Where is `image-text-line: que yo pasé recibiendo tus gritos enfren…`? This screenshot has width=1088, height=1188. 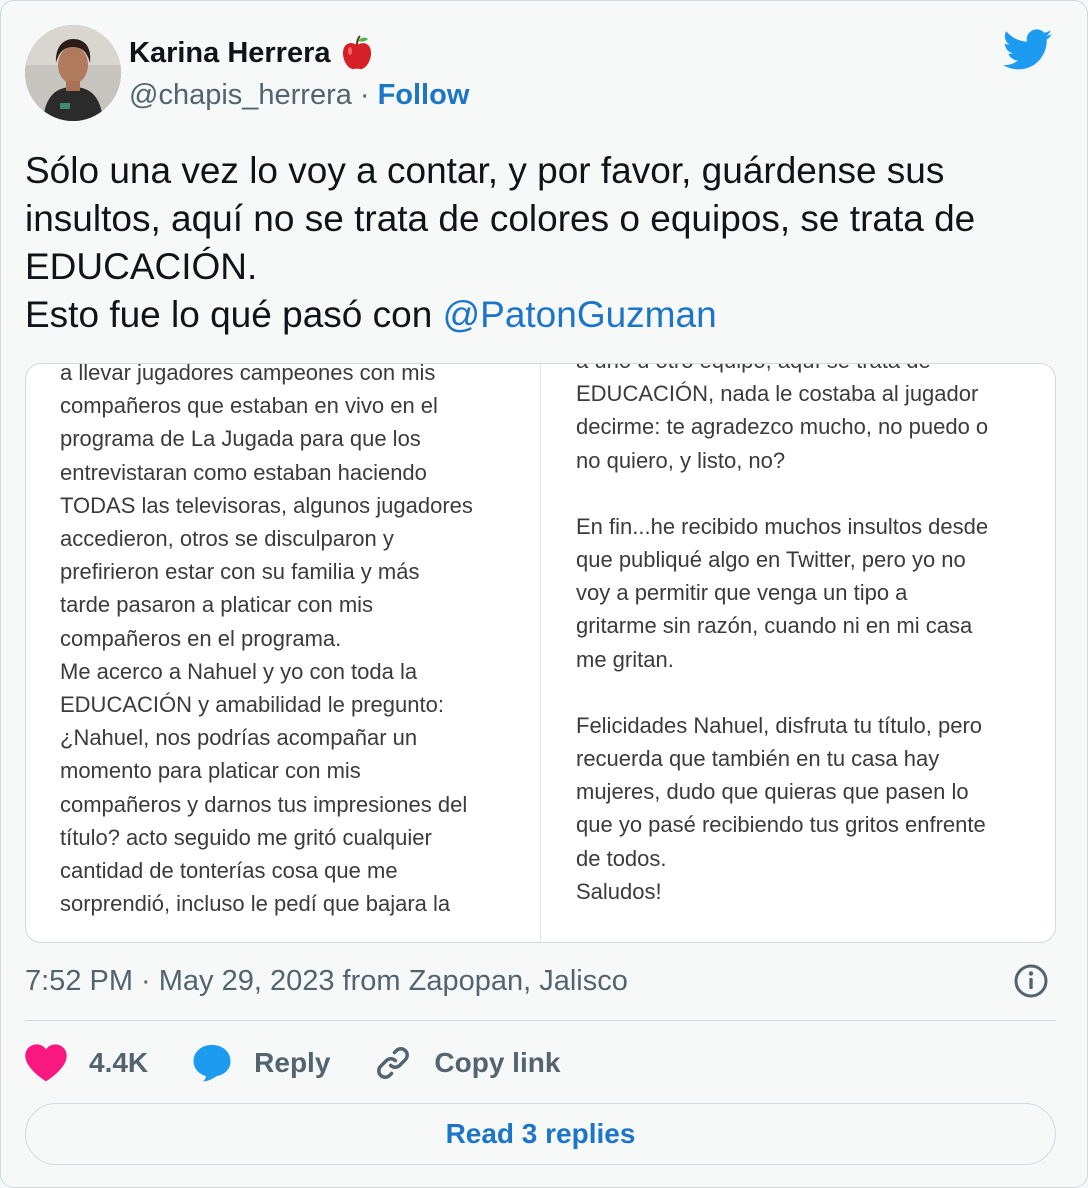
image-text-line: que yo pasé recibiendo tus gritos enfren… is located at coordinates (781, 825).